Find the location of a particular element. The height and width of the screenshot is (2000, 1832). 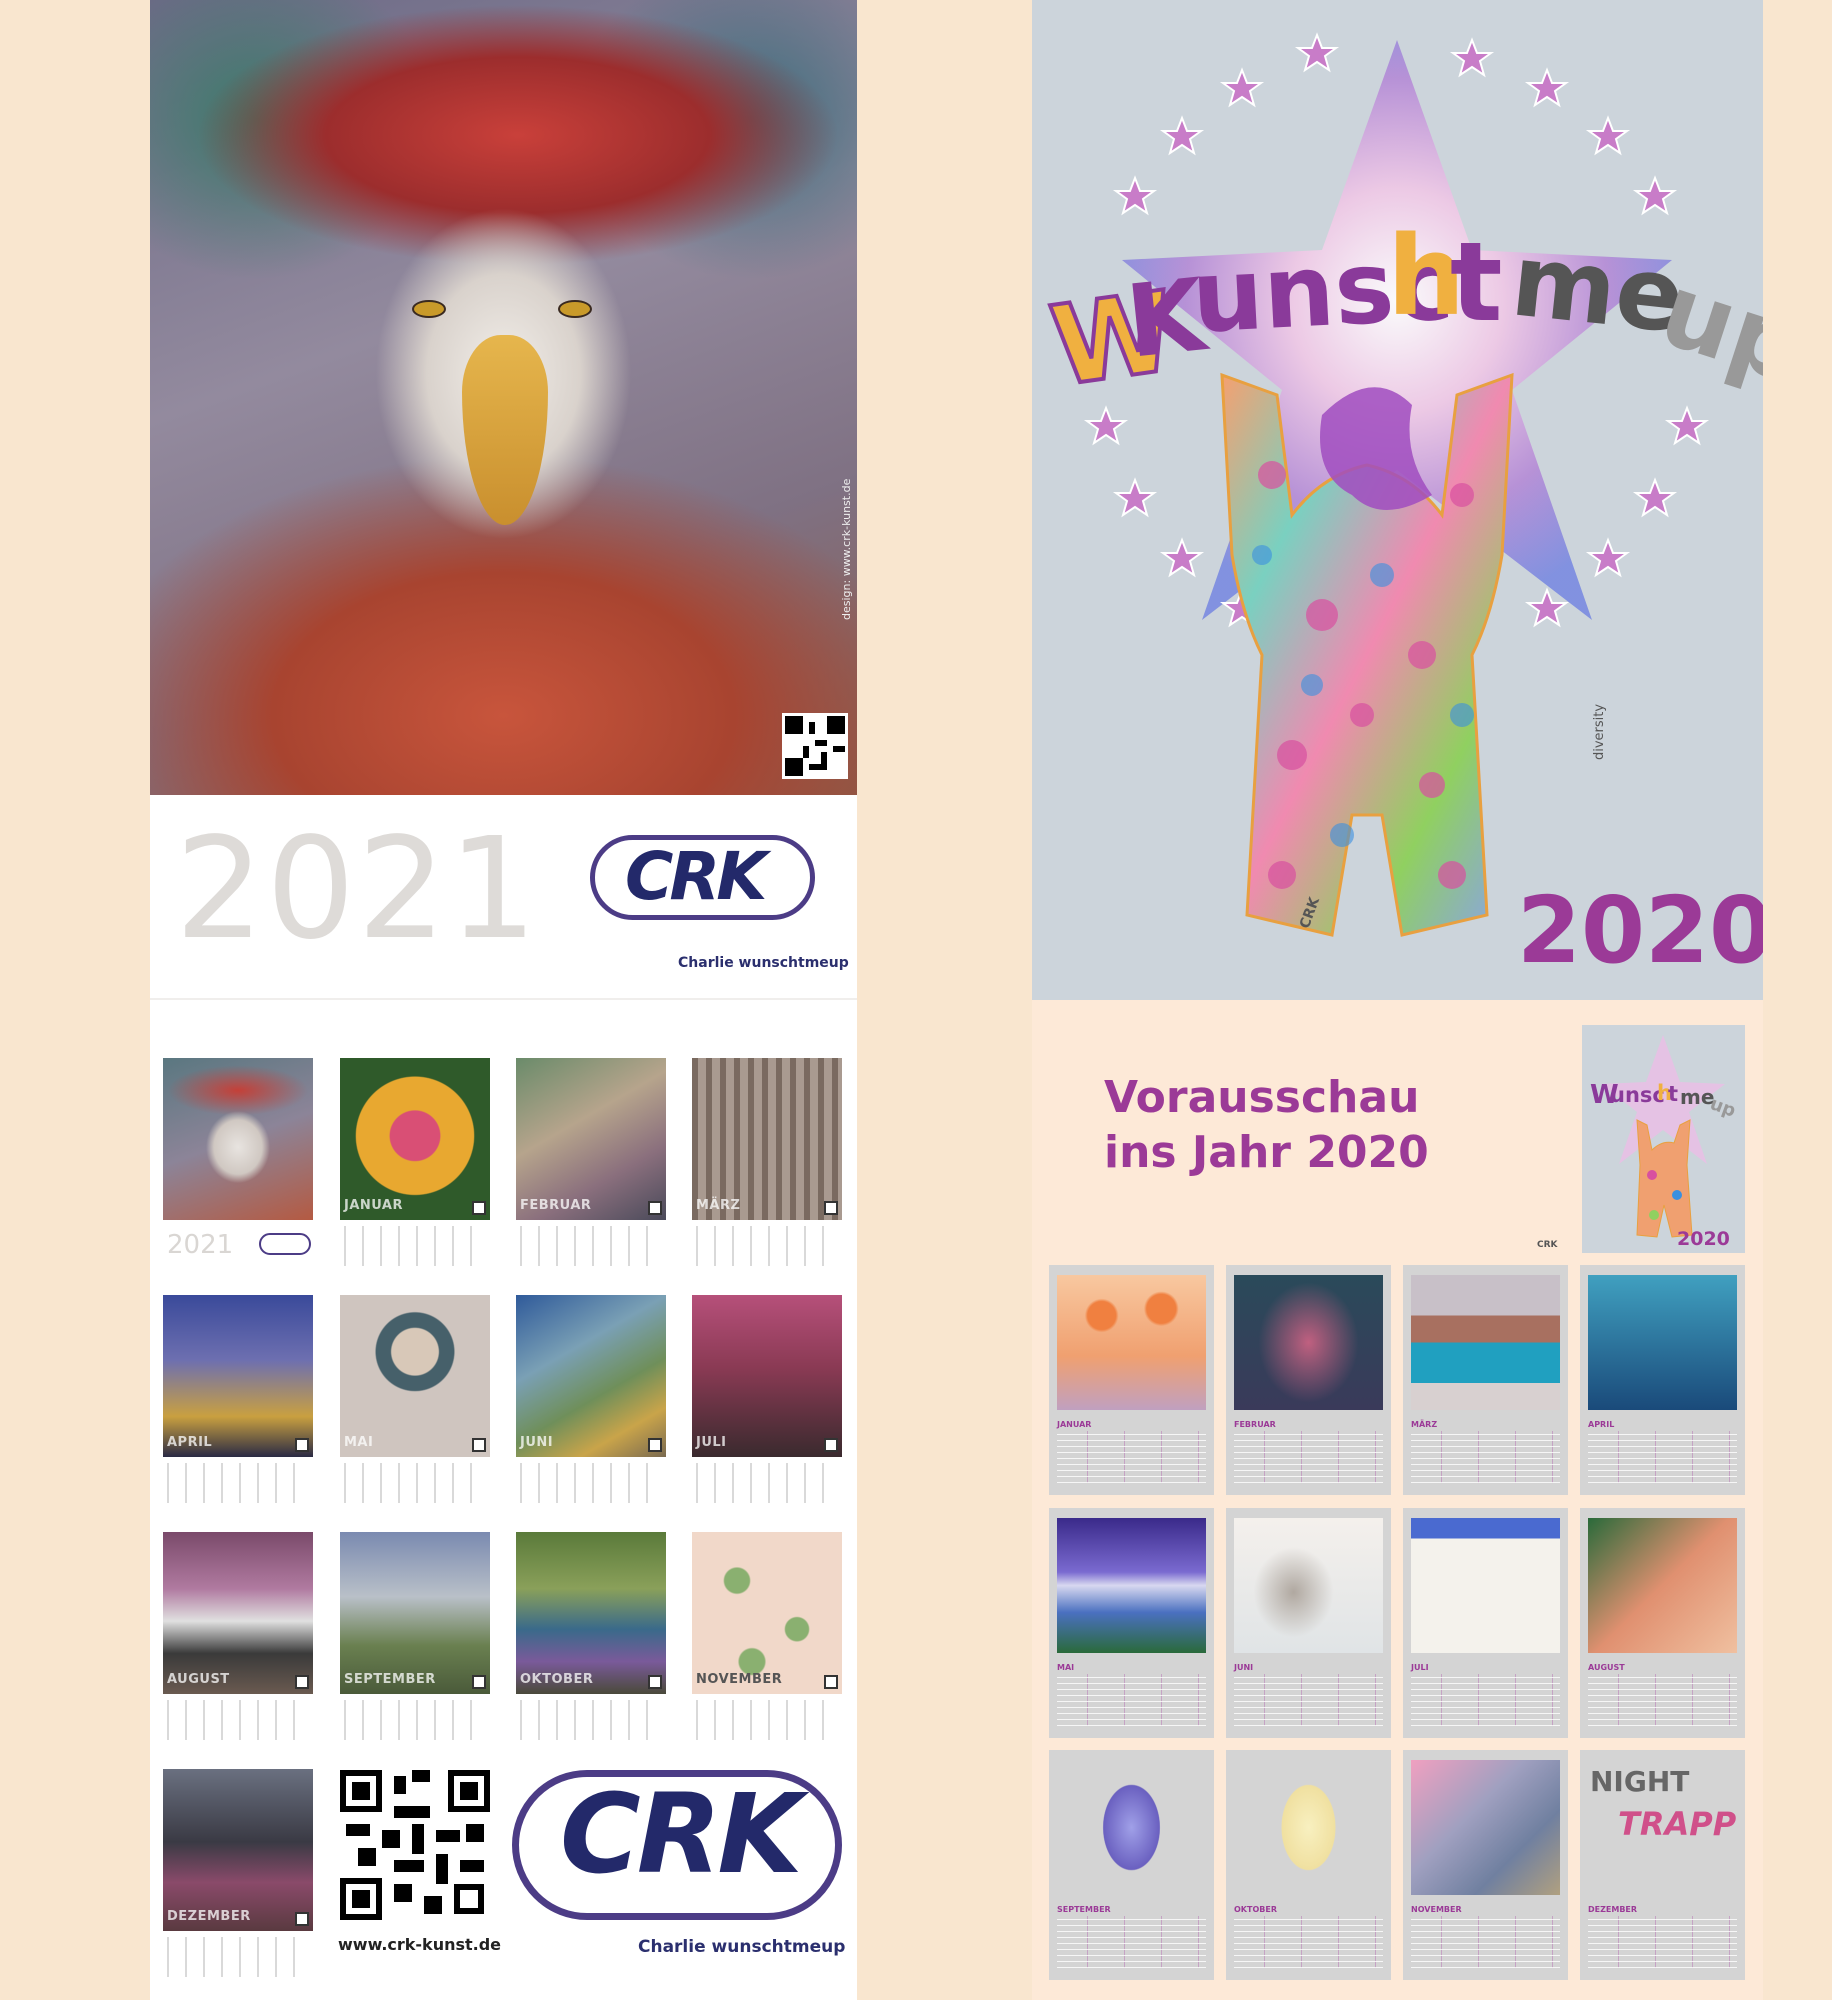

month-card-juni: JUNI is located at coordinates (1308, 1623).